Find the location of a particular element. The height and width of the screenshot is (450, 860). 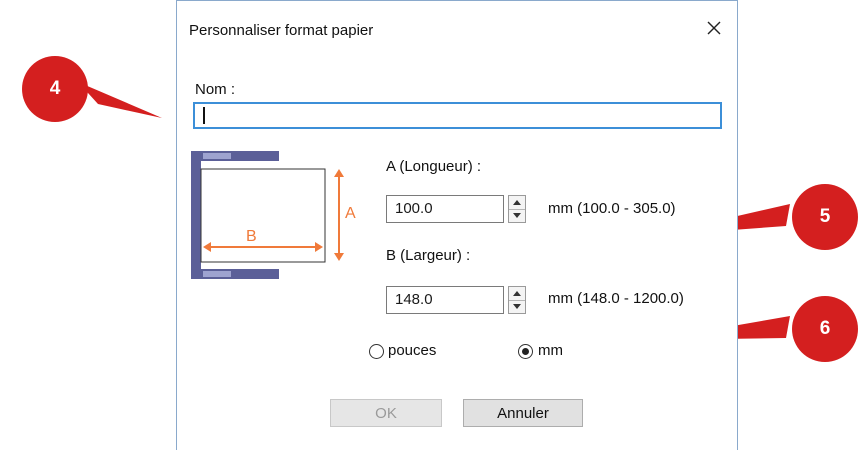

dimension-a-label: A is located at coordinates (350, 213).